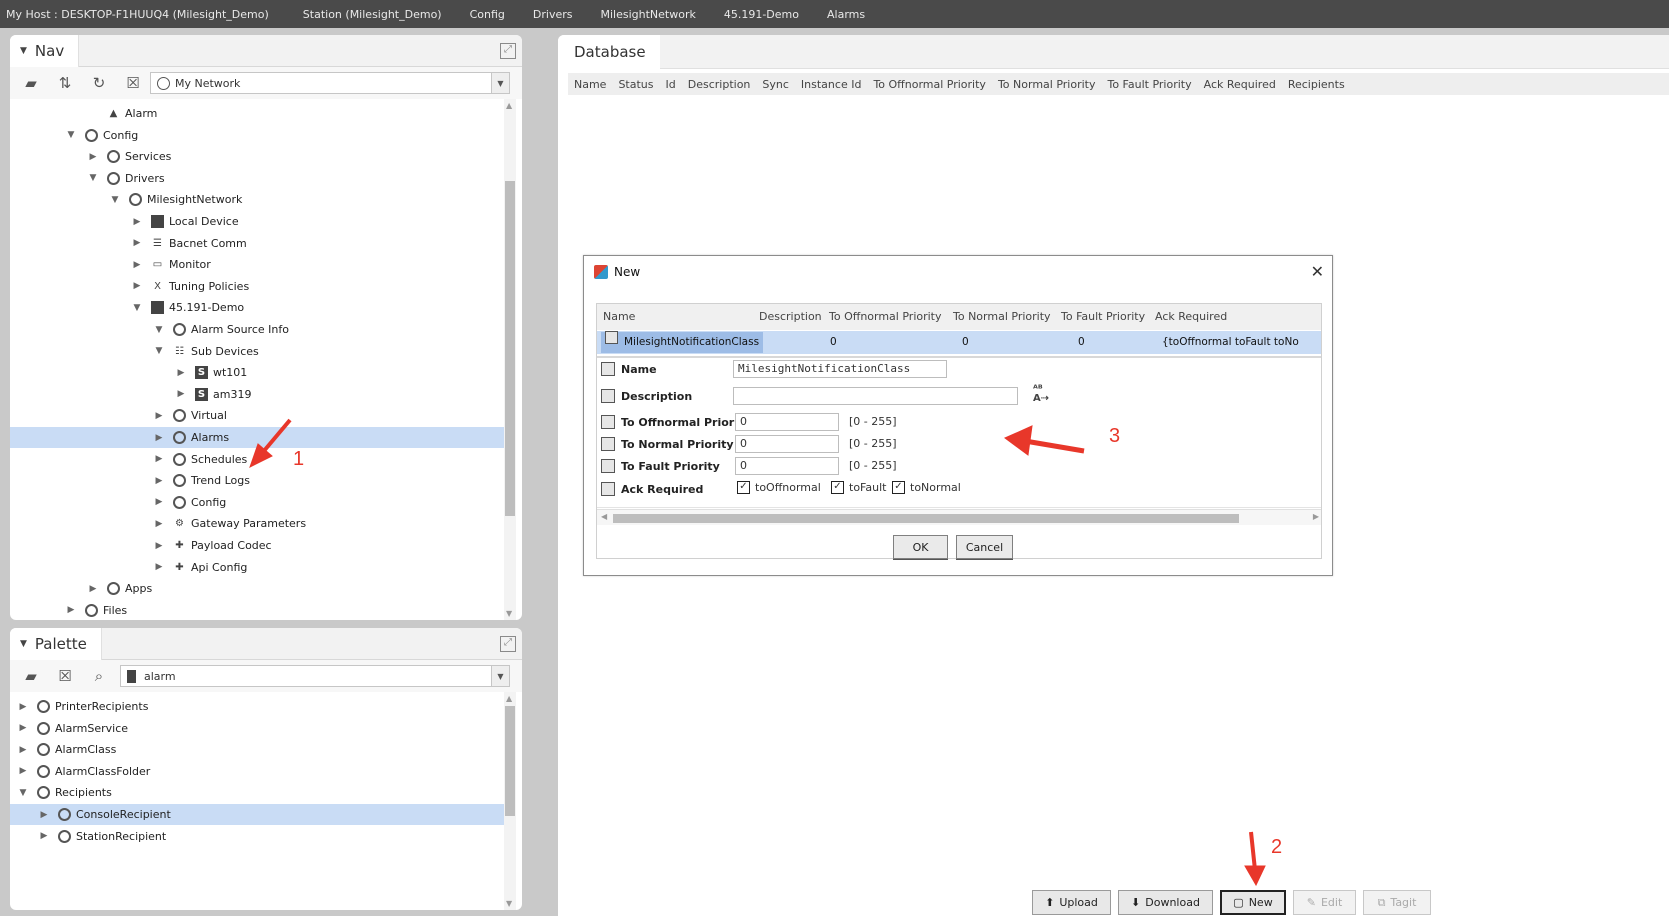  I want to click on database-column: To Normal Priority, so click(1047, 84).